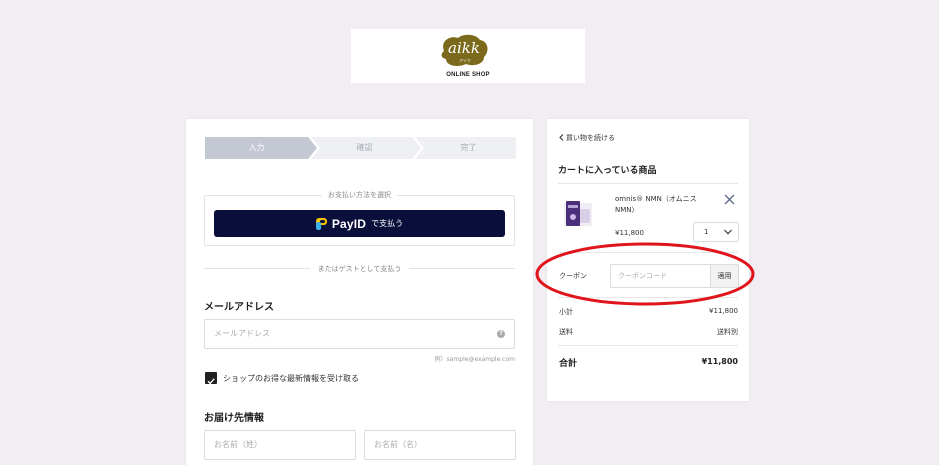 Image resolution: width=939 pixels, height=465 pixels. Describe the element at coordinates (359, 195) in the screenshot. I see `payment-method-legend: お支払い方法を選択` at that location.